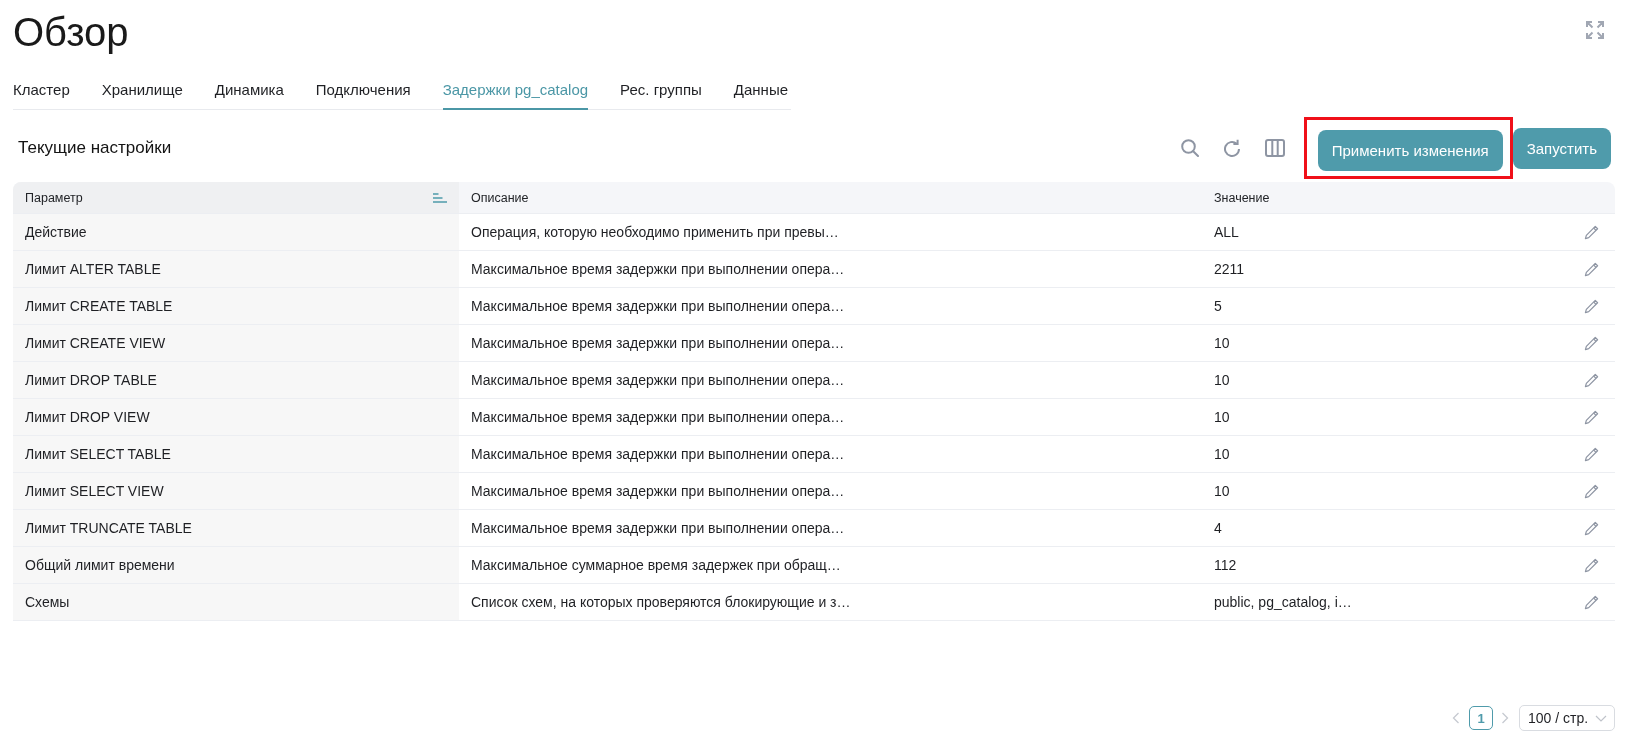  I want to click on table-cell-text: 112, so click(1225, 565).